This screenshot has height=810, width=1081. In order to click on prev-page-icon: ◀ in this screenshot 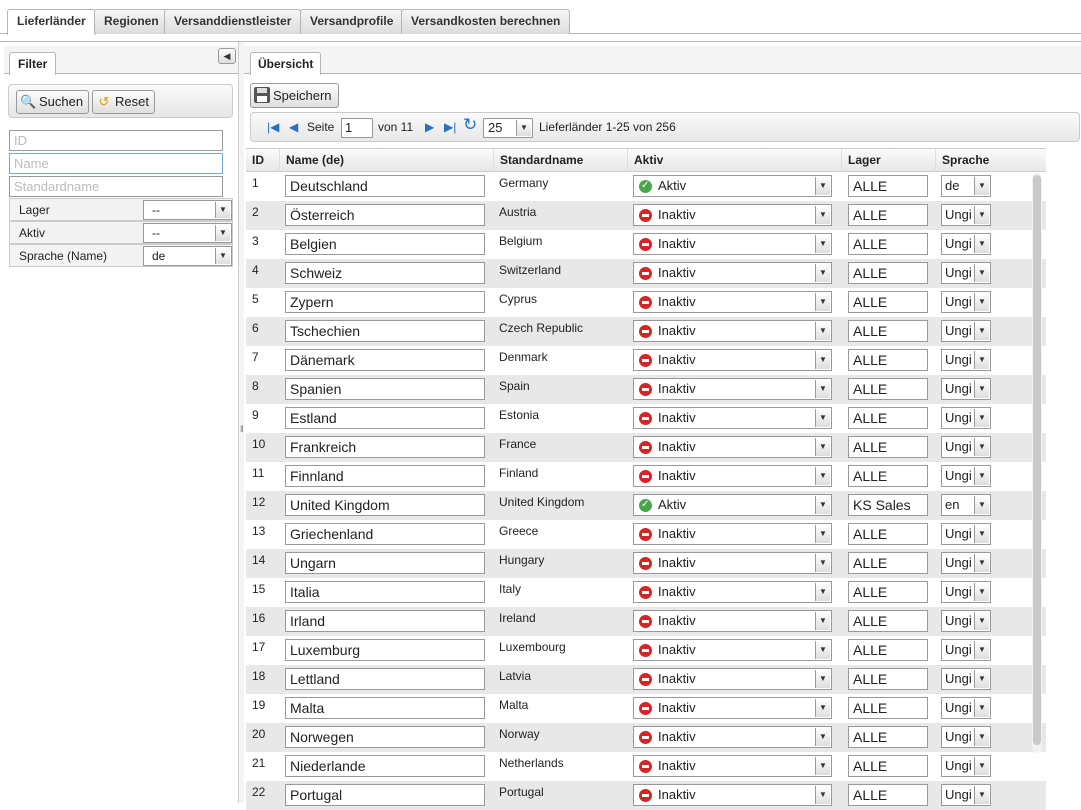, I will do `click(293, 127)`.